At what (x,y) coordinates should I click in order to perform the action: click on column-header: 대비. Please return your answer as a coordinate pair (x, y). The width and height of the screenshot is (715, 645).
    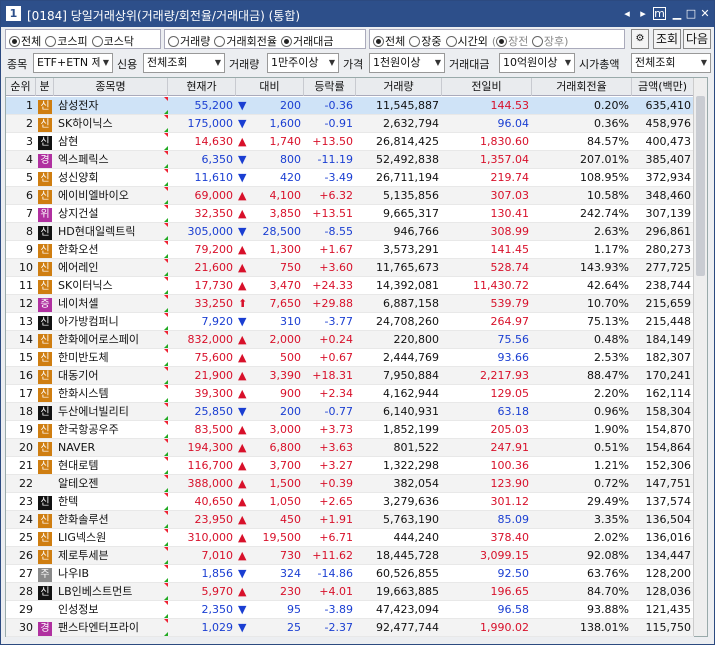
    Looking at the image, I should click on (270, 87).